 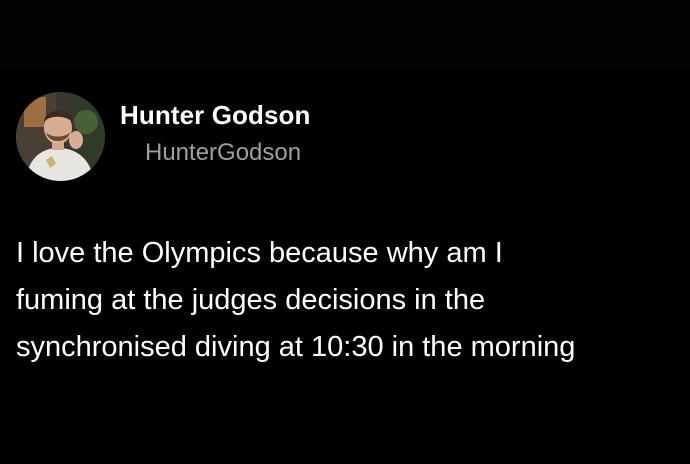 I want to click on author-display-name: Hunter Godson, so click(x=215, y=115).